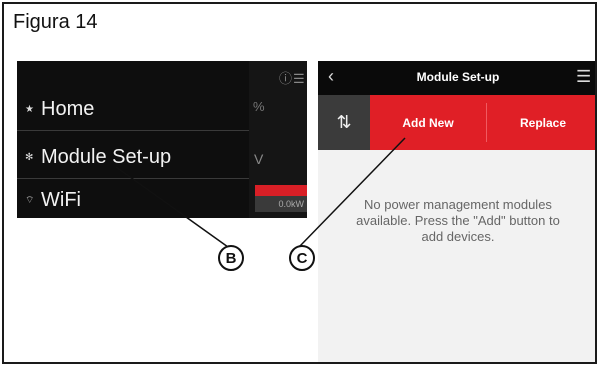  I want to click on leader-c, so click(352, 192).